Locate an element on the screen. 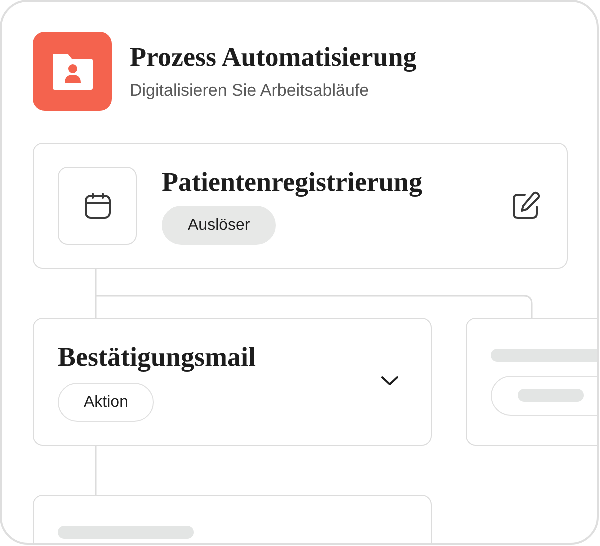 This screenshot has width=600, height=546. placeholder-bar is located at coordinates (551, 395).